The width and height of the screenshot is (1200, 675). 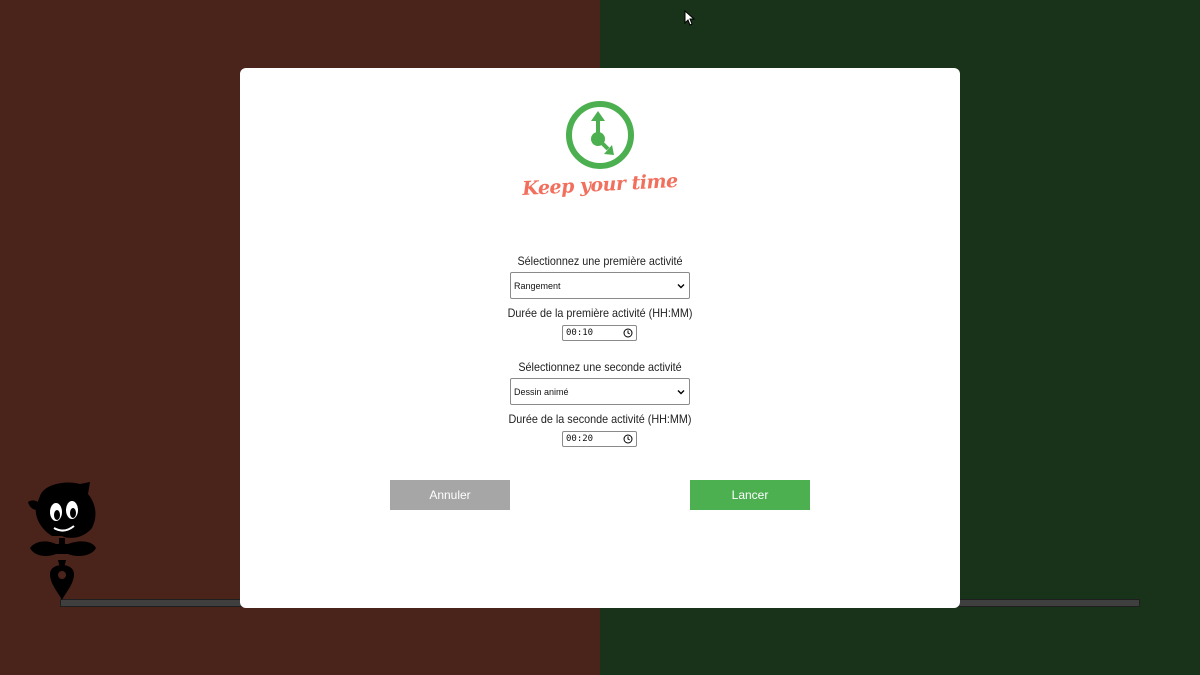 I want to click on first-duration-label: Durée de la première activité (HH:MM), so click(x=600, y=313).